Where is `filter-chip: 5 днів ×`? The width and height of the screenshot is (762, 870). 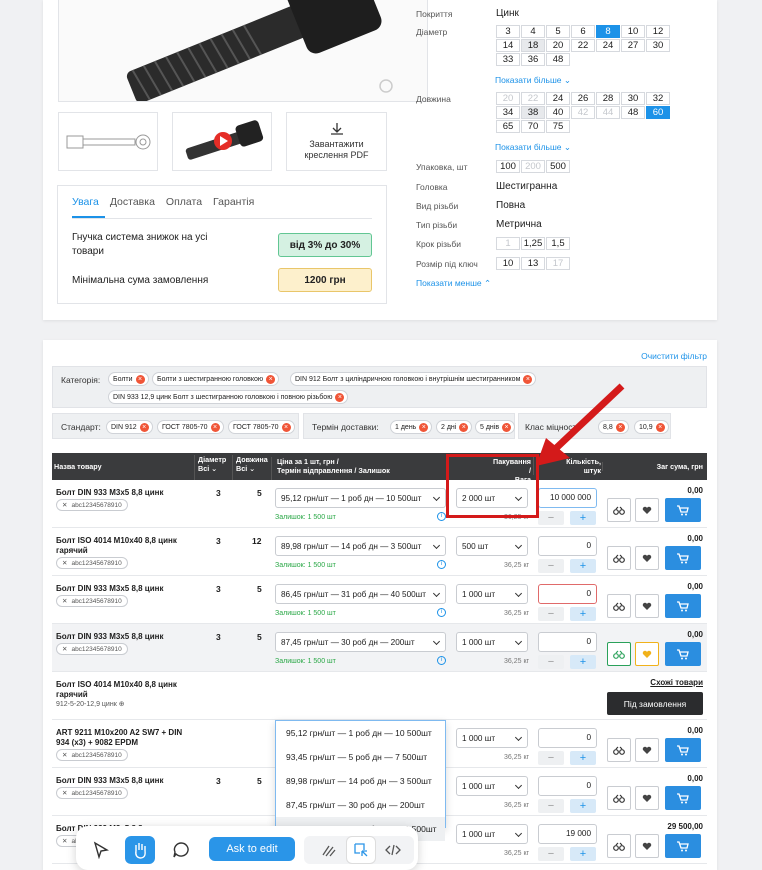 filter-chip: 5 днів × is located at coordinates (495, 427).